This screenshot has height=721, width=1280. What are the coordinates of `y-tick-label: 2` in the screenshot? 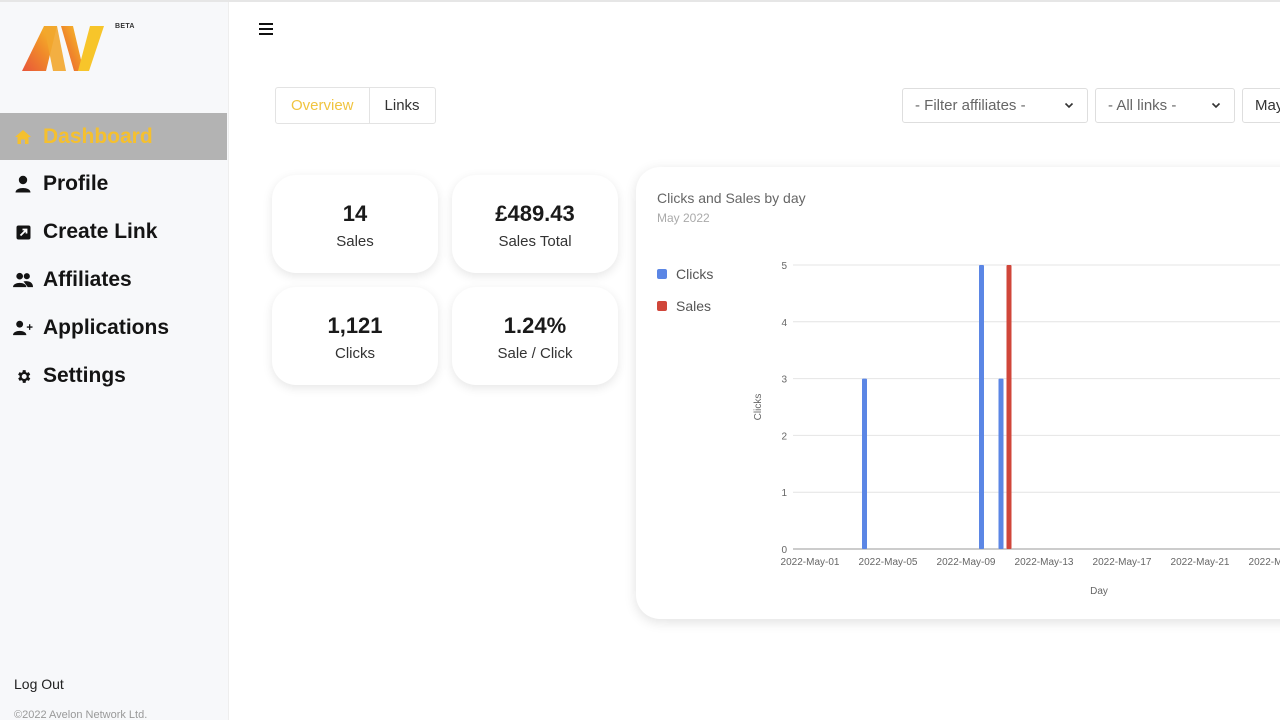 It's located at (784, 436).